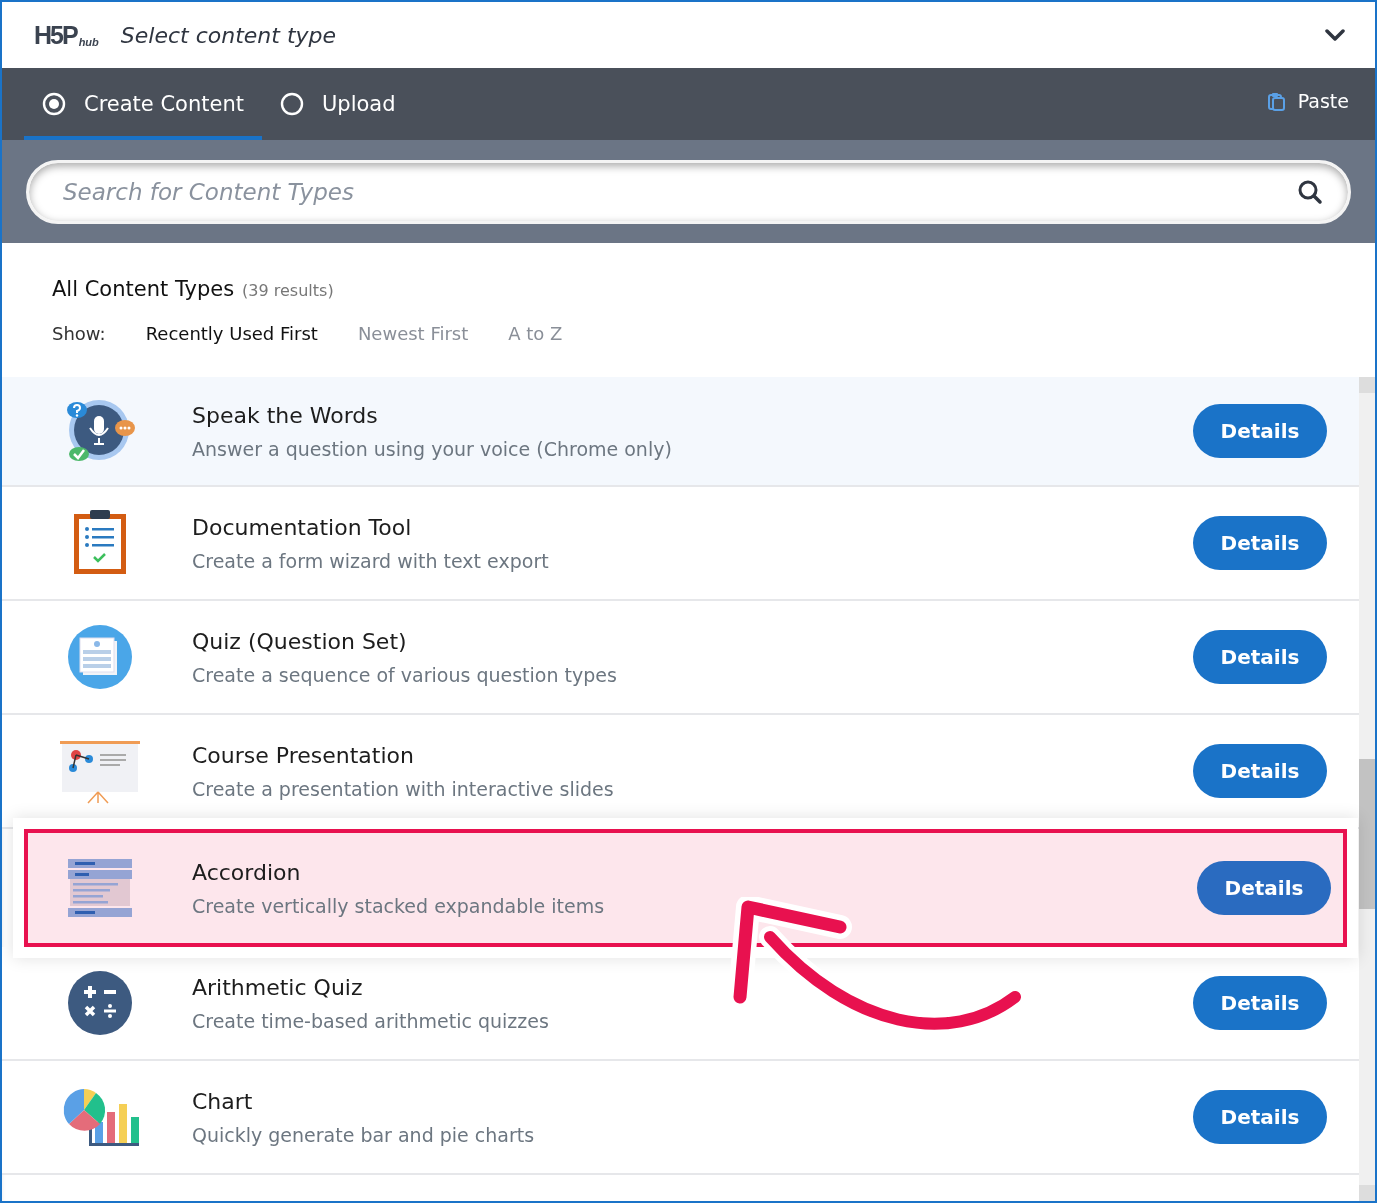 This screenshot has height=1203, width=1377. I want to click on dialog-title: Select content type, so click(229, 35).